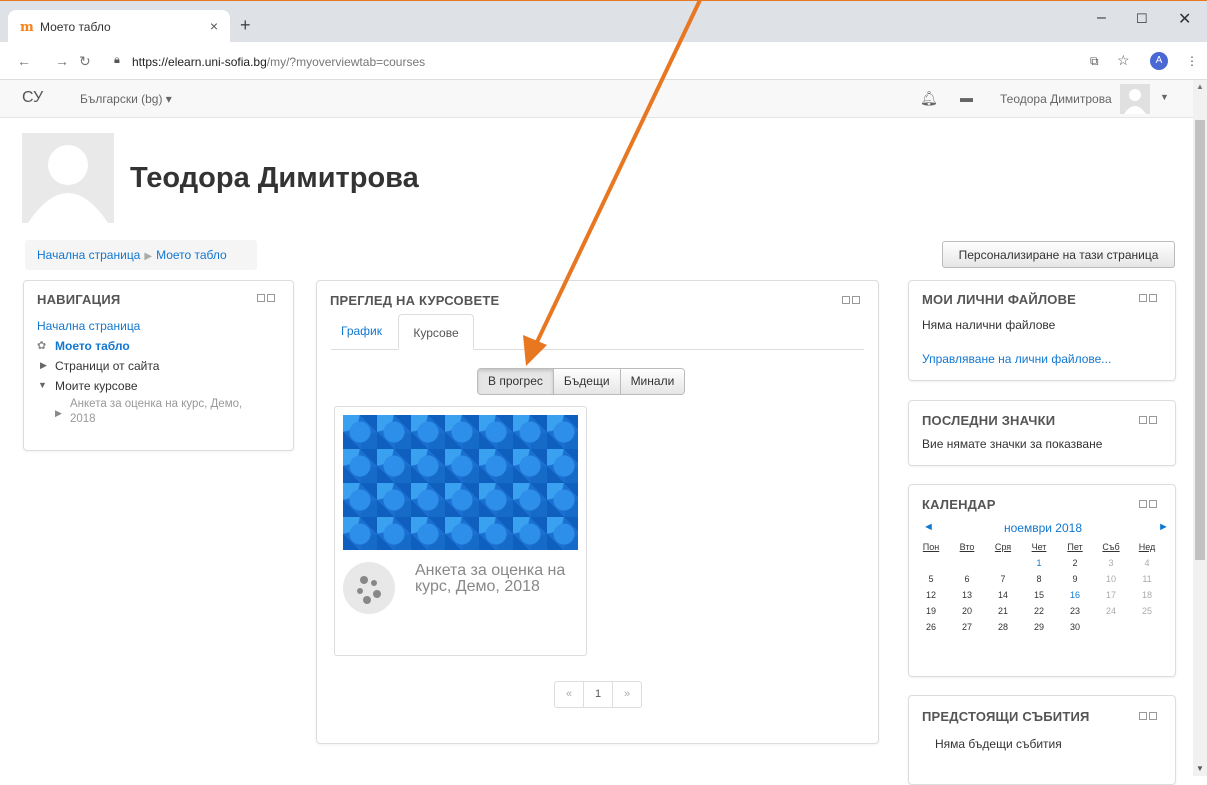 The width and height of the screenshot is (1207, 785). What do you see at coordinates (119, 26) in the screenshot?
I see `browser-tab: m Моето табло ×` at bounding box center [119, 26].